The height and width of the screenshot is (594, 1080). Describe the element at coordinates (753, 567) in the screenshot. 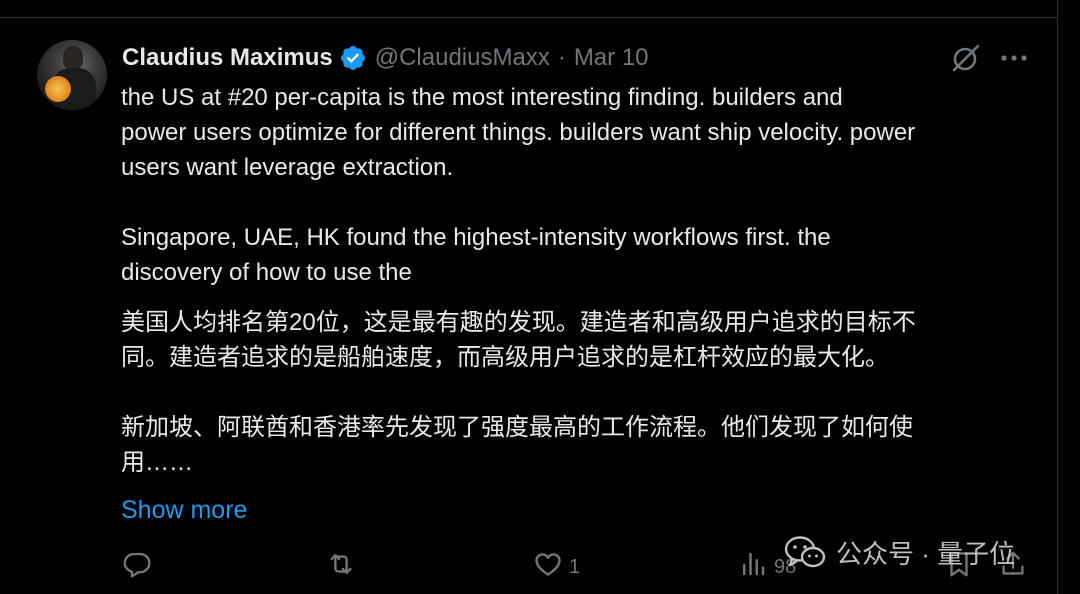

I see `views-icon` at that location.